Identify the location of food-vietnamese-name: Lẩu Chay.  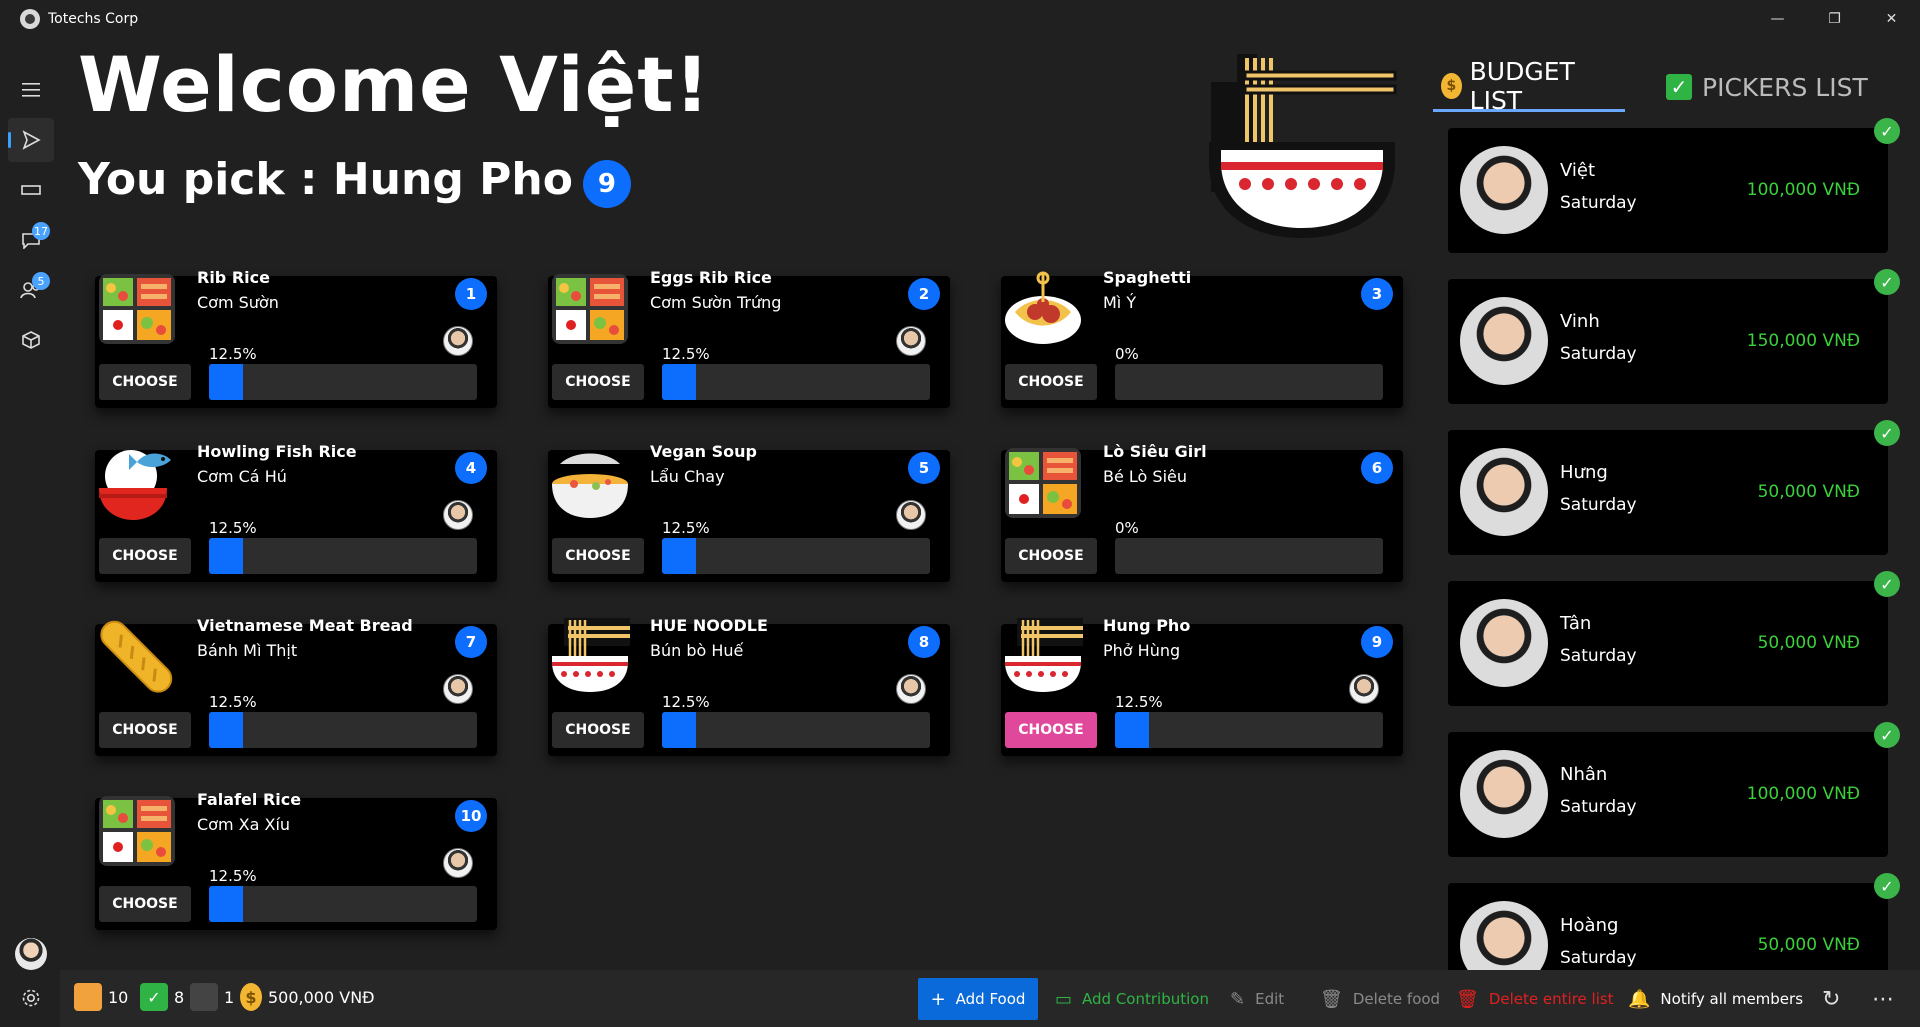
(687, 476).